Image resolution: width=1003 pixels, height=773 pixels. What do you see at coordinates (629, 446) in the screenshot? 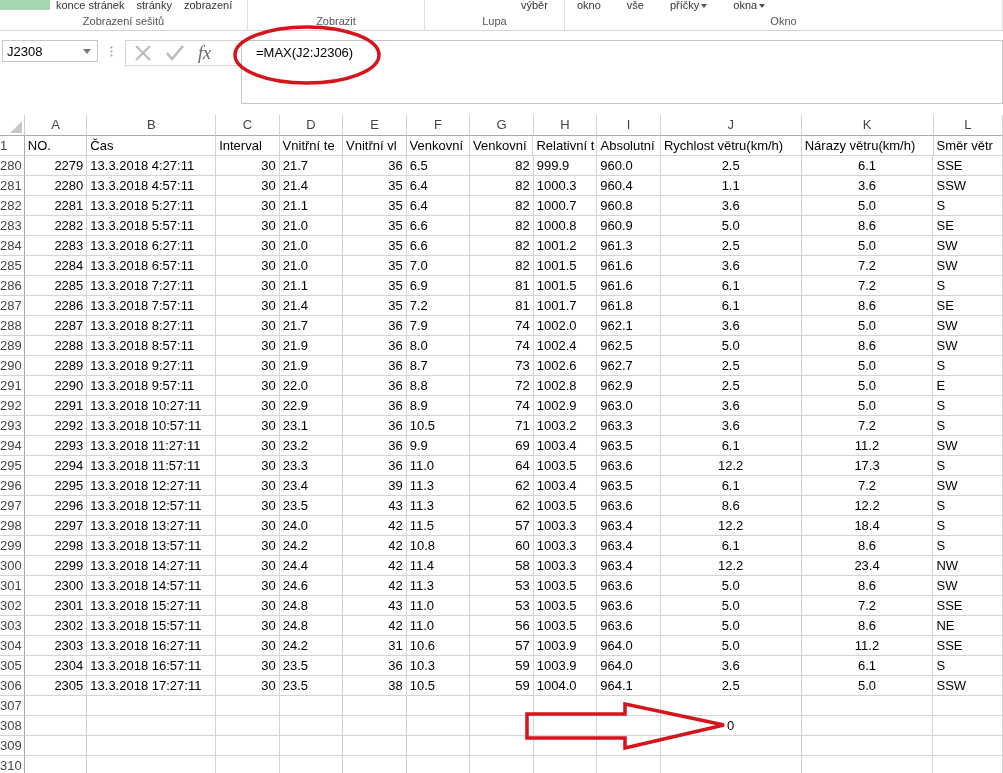
I see `table-cell: 963.5` at bounding box center [629, 446].